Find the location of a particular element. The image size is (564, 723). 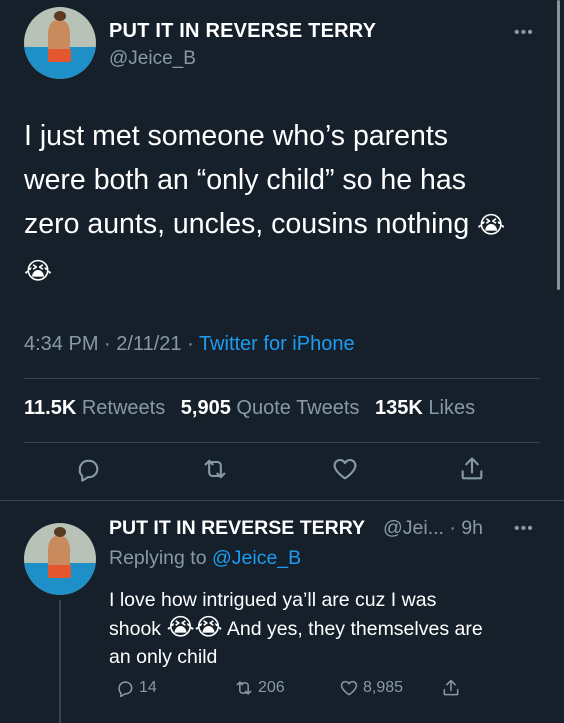

author-handle: @Jeice_B is located at coordinates (152, 59).